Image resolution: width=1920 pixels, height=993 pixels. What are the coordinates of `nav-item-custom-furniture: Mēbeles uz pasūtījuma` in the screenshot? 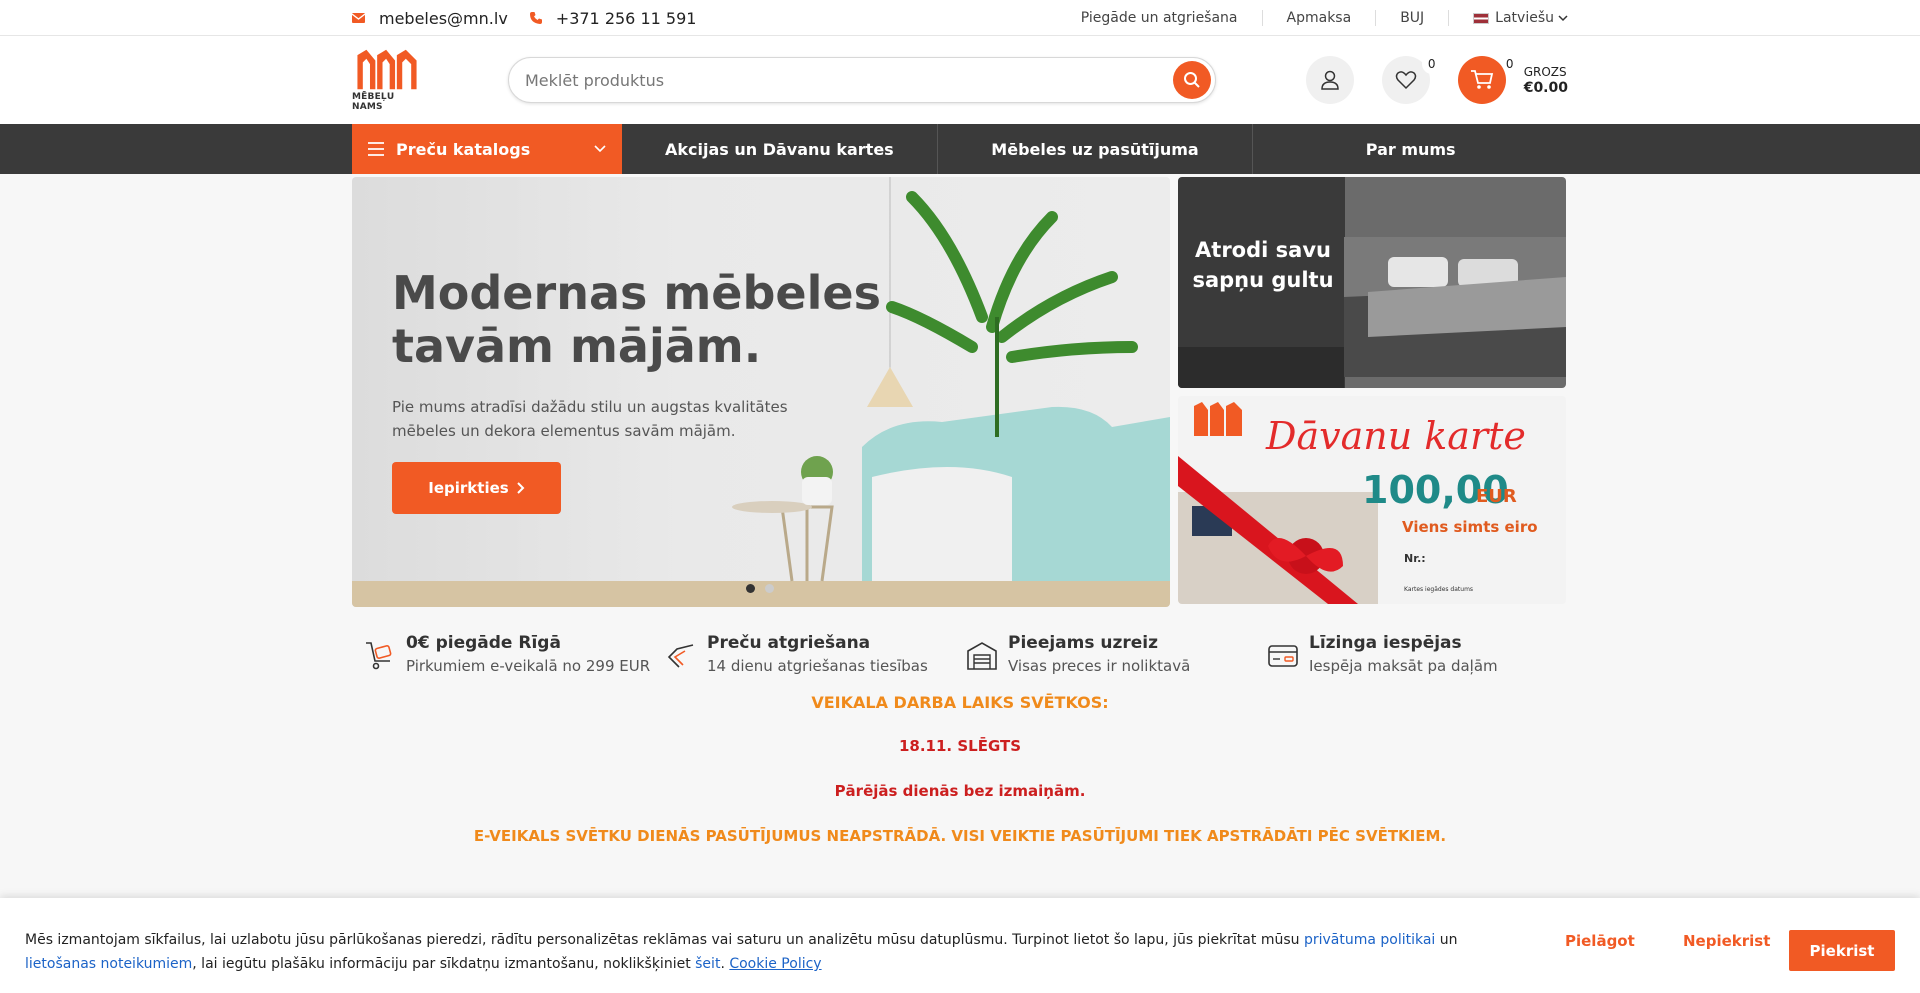 It's located at (1096, 149).